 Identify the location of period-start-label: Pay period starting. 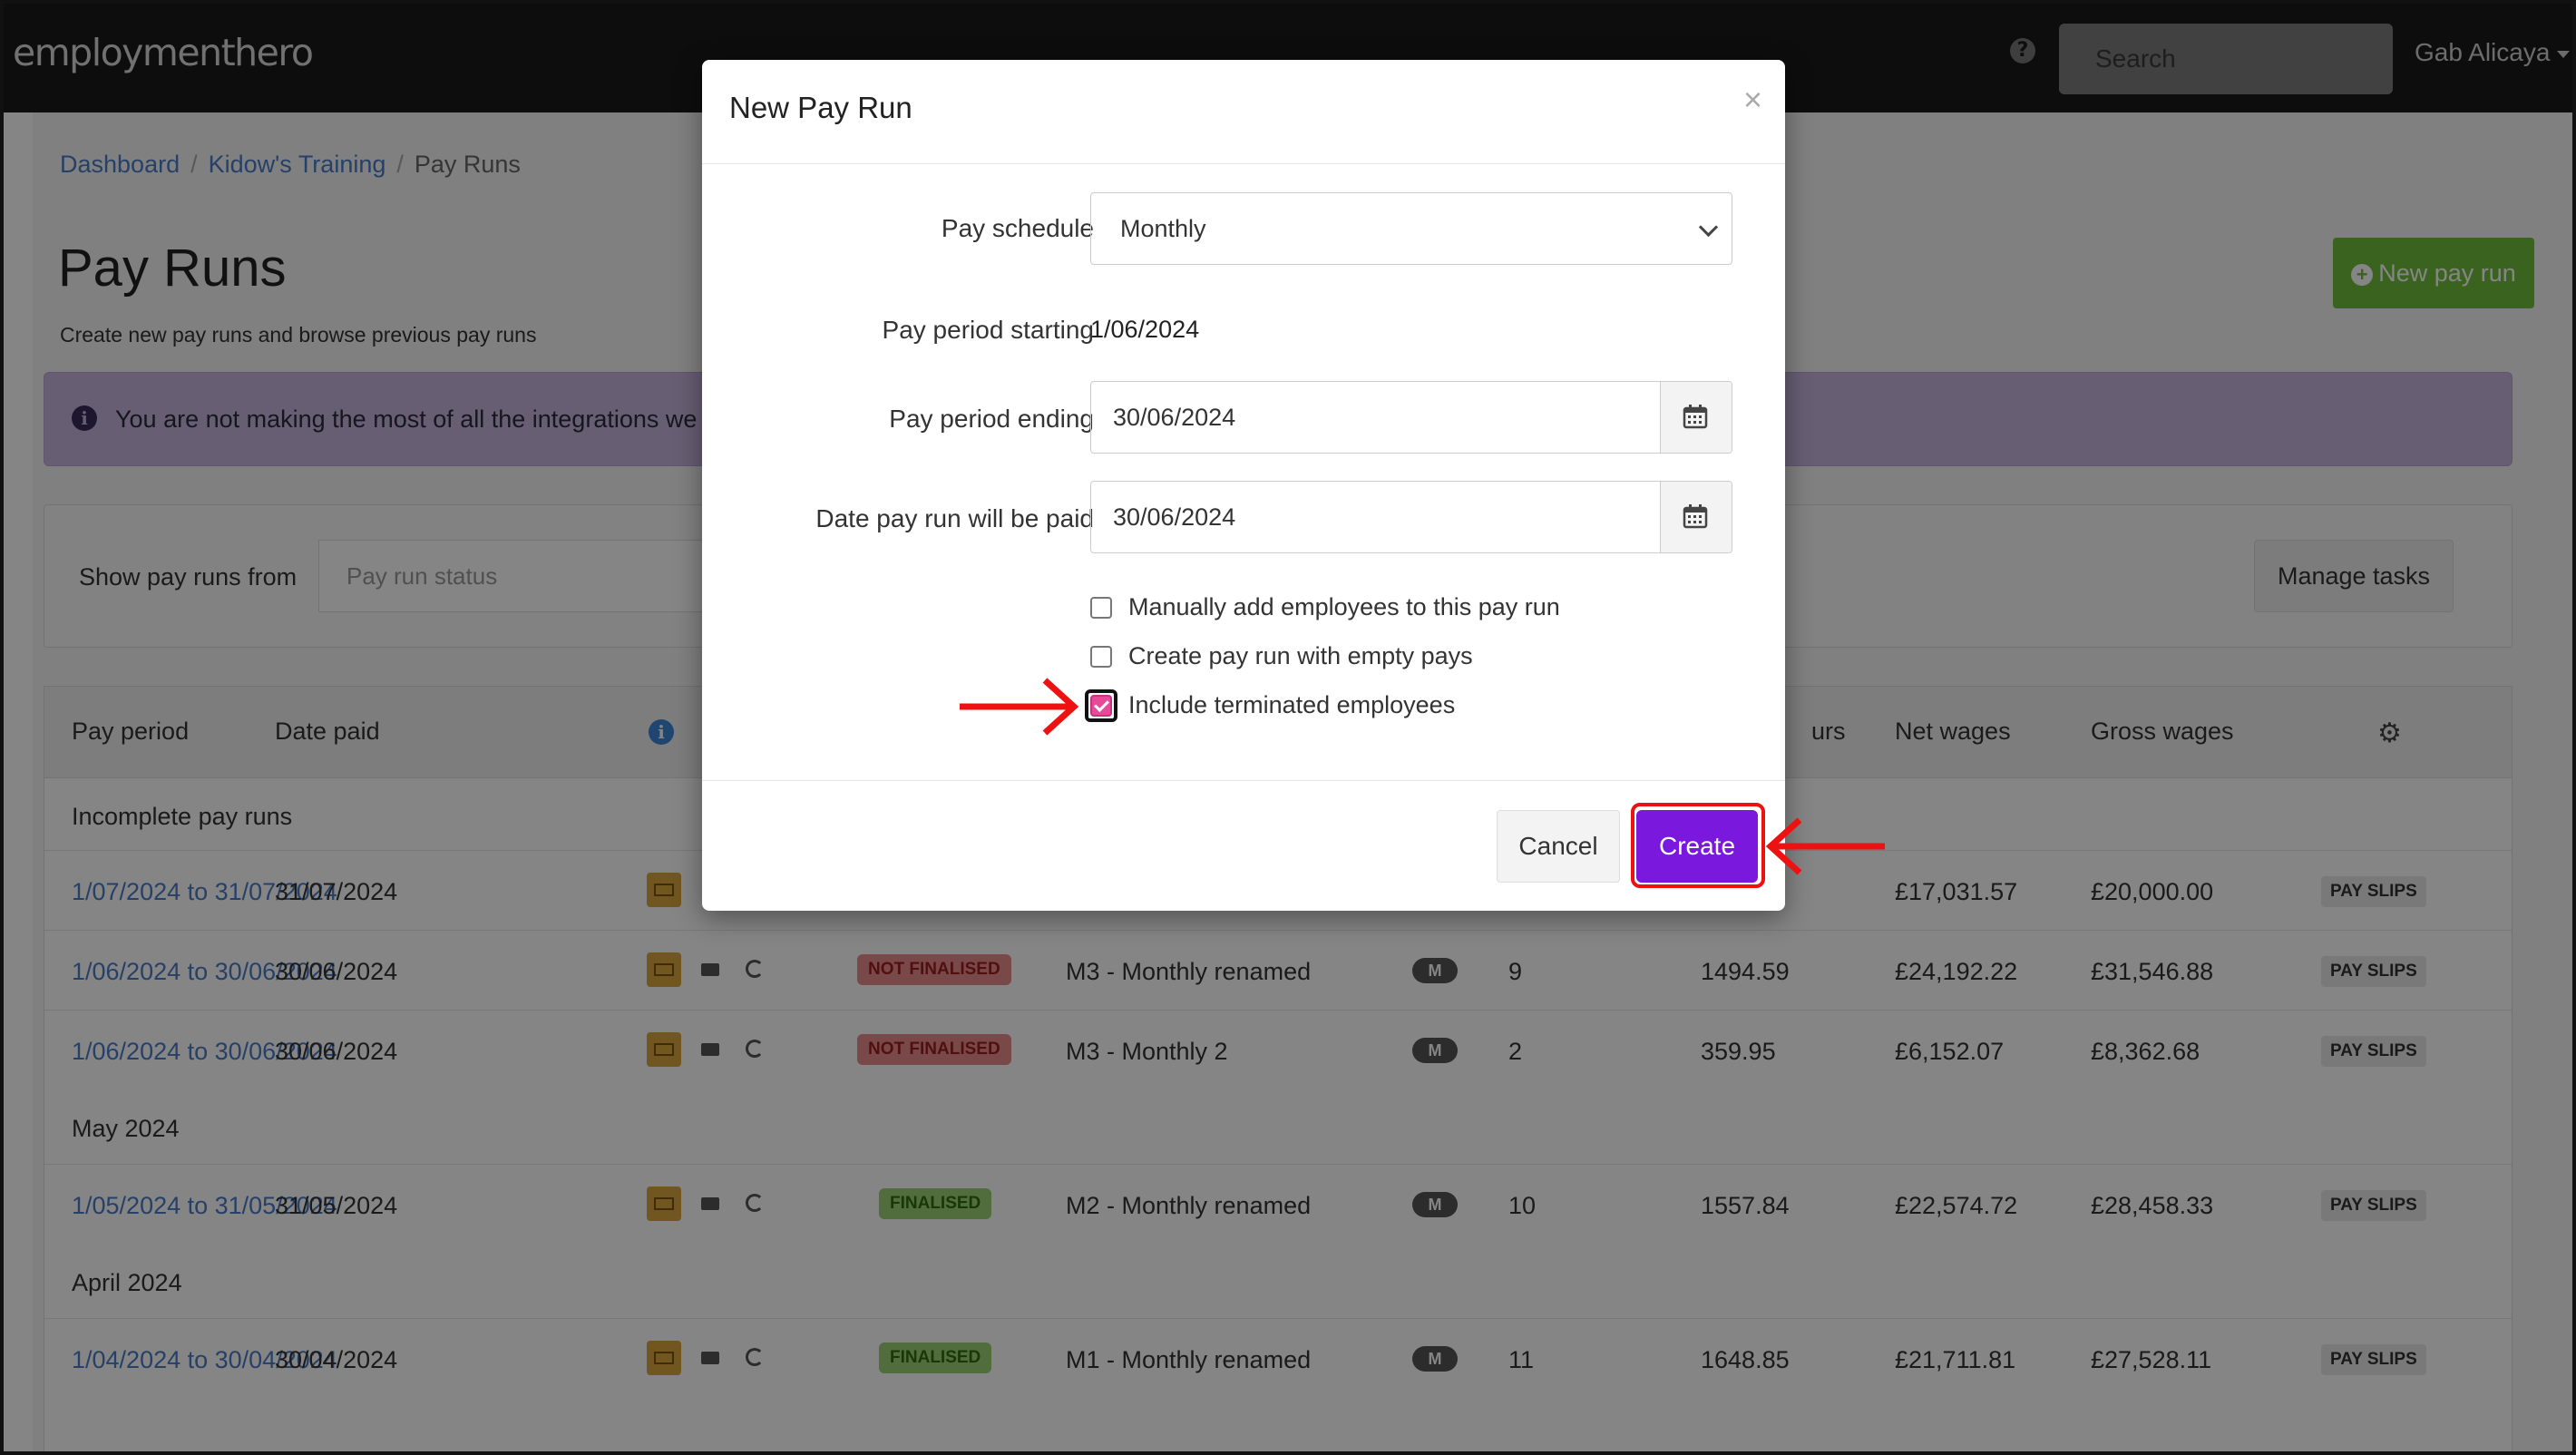
(988, 330).